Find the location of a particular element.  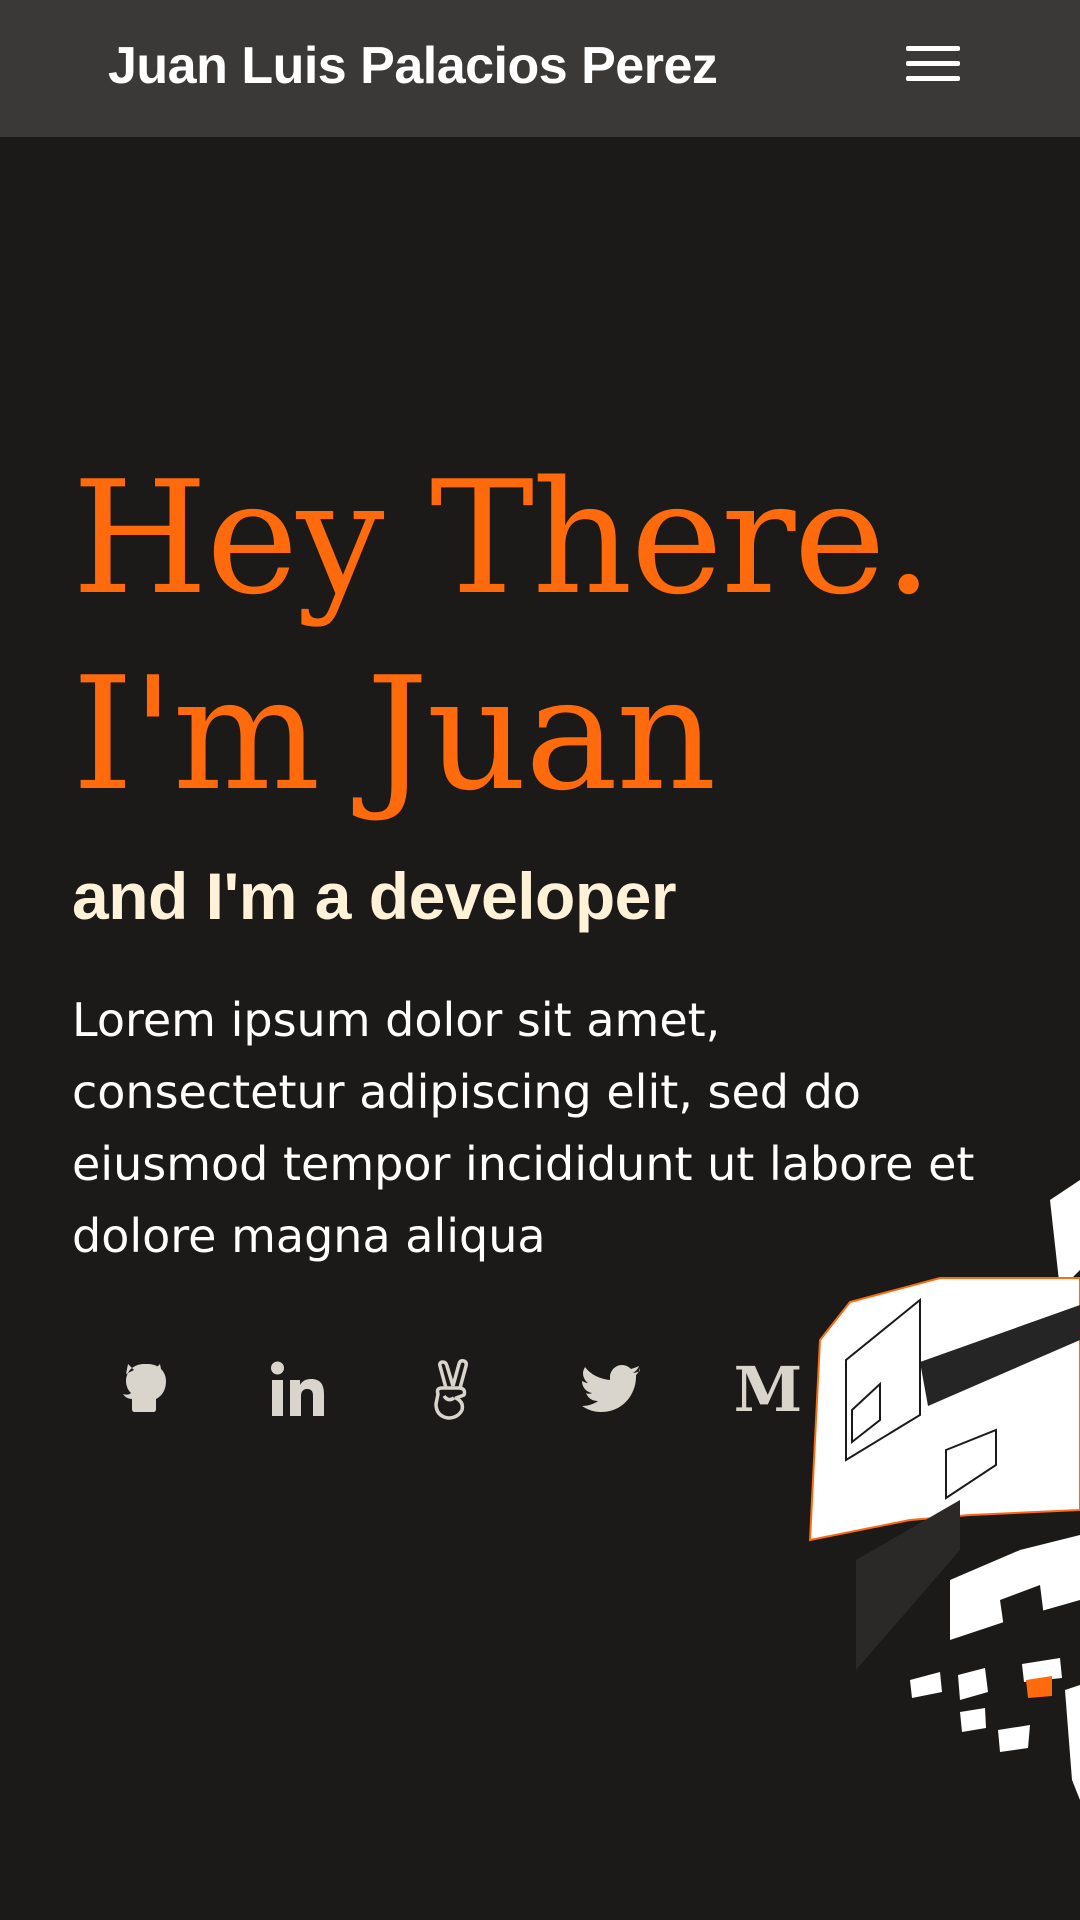

top-navigation-bar: Juan Luis Palacios Perez is located at coordinates (540, 68).